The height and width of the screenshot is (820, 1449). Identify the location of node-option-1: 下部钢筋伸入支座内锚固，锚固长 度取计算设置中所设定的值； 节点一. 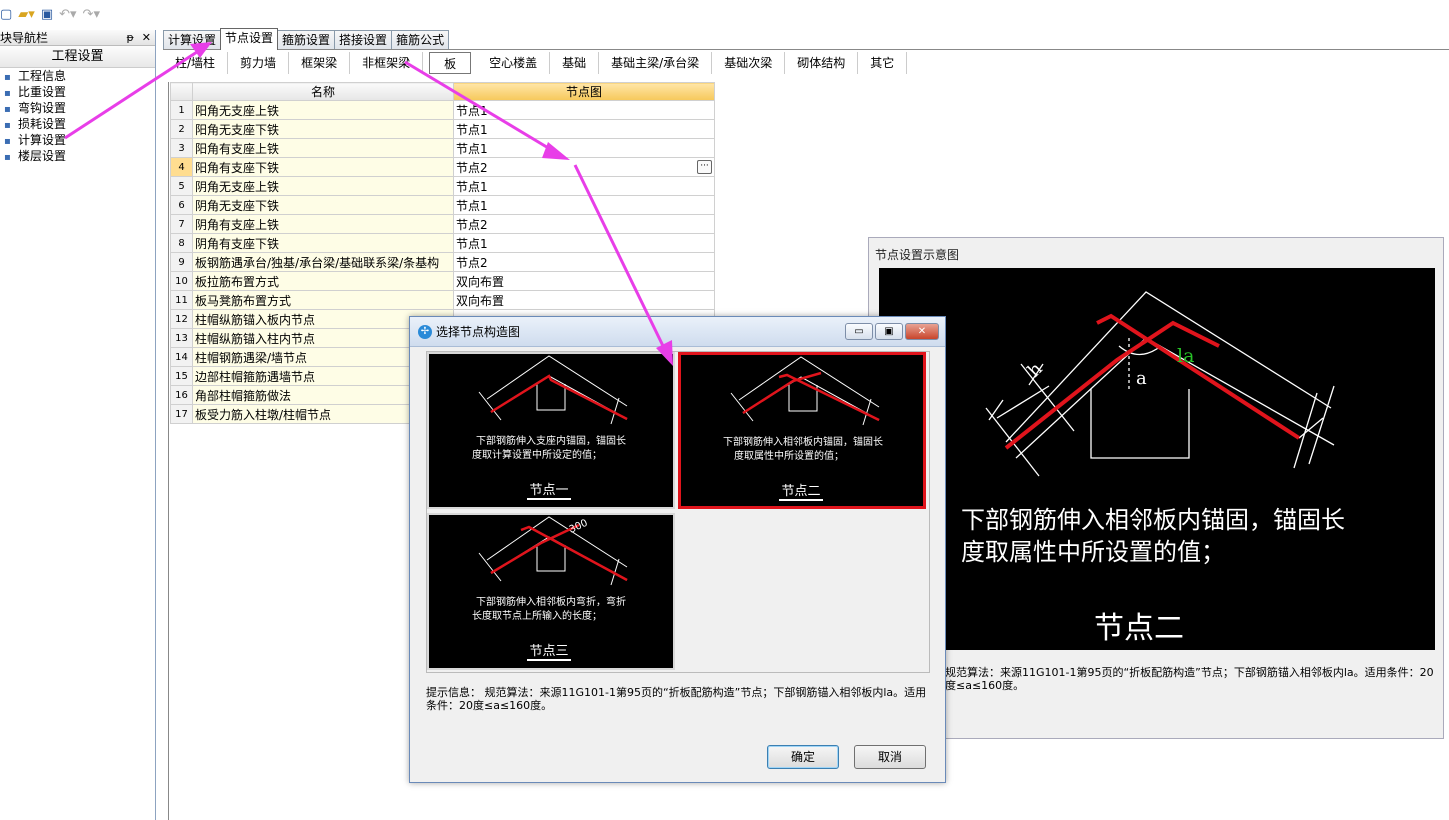
(551, 430).